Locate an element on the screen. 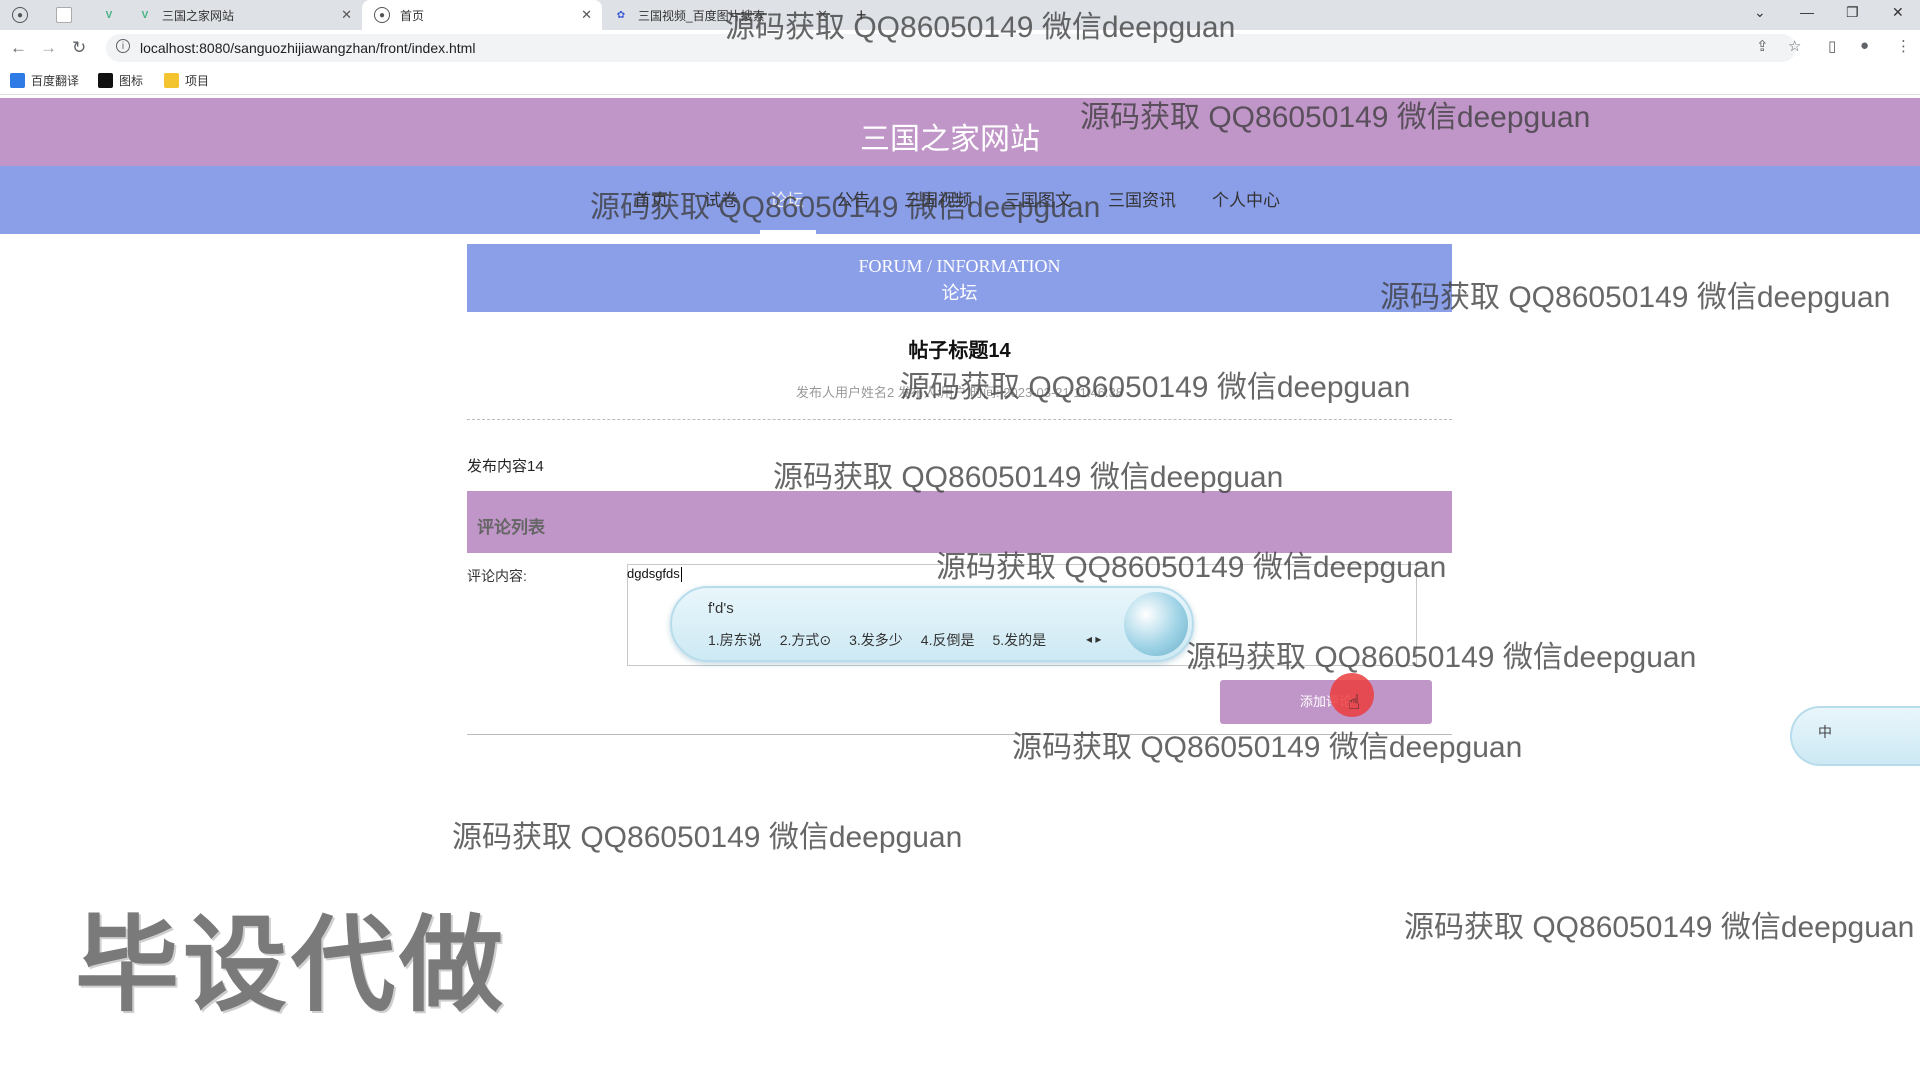 The height and width of the screenshot is (1072, 1920). restore-icon: ❐ is located at coordinates (1852, 12).